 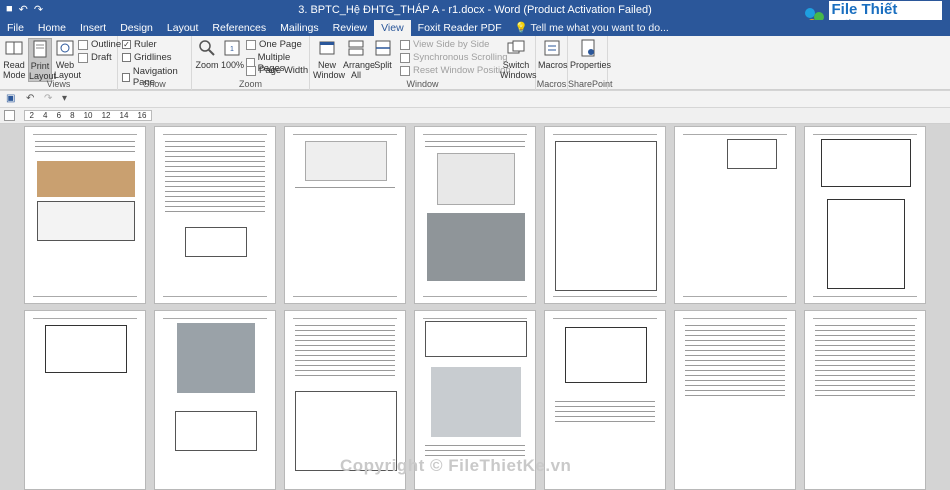 What do you see at coordinates (124, 115) in the screenshot?
I see `ruler-mark: 14` at bounding box center [124, 115].